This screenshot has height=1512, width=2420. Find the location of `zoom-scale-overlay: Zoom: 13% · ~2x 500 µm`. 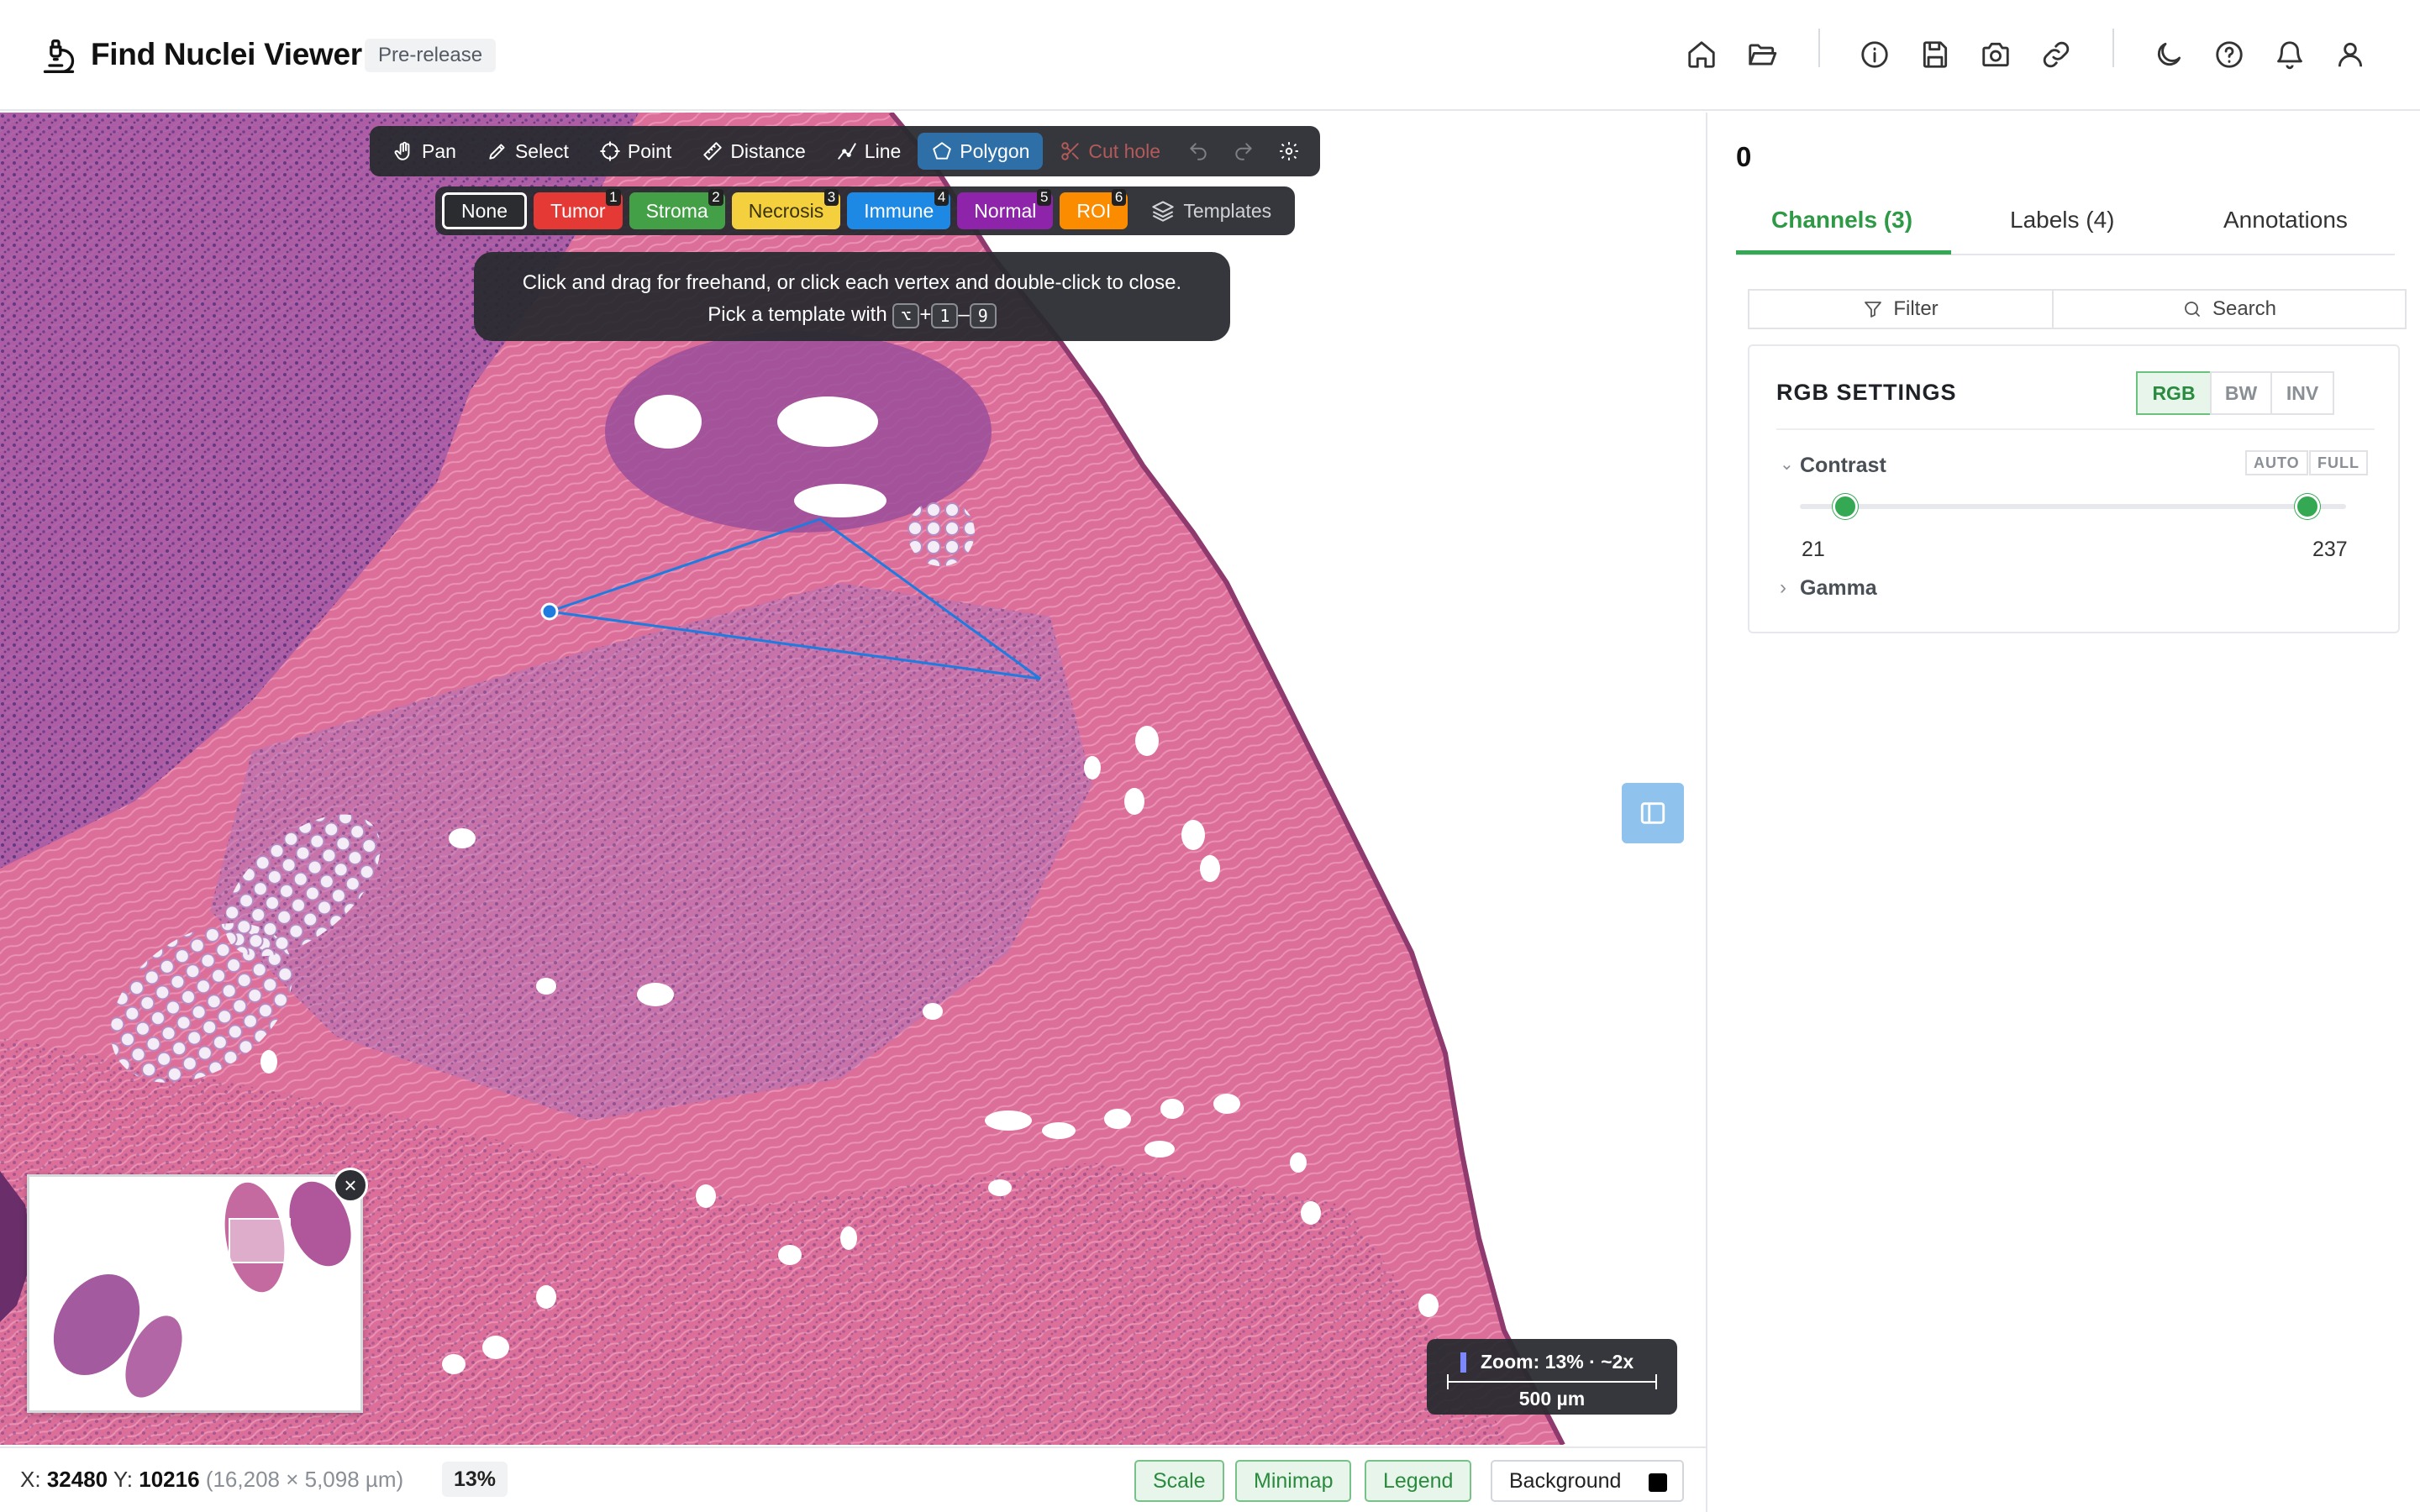

zoom-scale-overlay: Zoom: 13% · ~2x 500 µm is located at coordinates (1552, 1377).